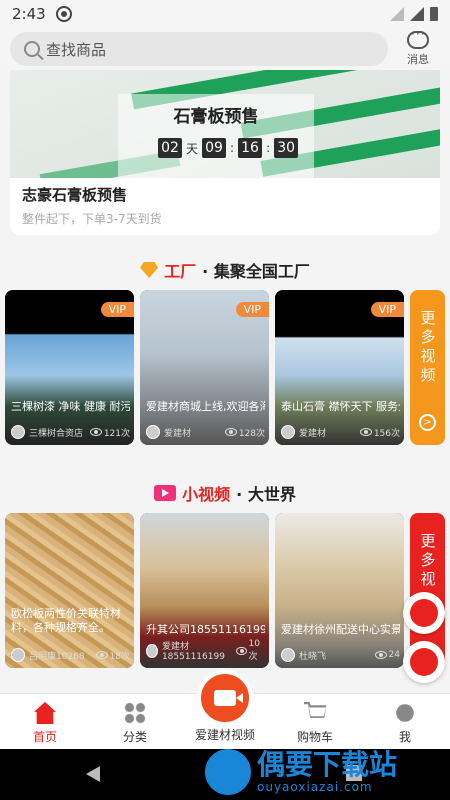 The height and width of the screenshot is (800, 450). What do you see at coordinates (44, 737) in the screenshot?
I see `tab-label: 首页` at bounding box center [44, 737].